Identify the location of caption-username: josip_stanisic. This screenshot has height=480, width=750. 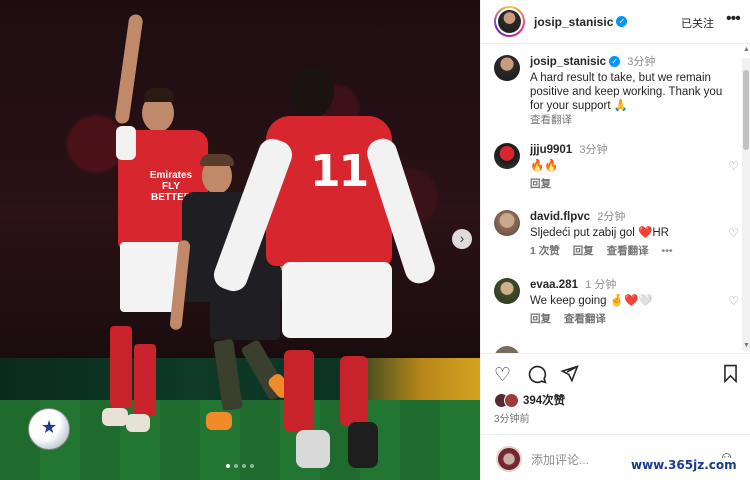
(568, 62).